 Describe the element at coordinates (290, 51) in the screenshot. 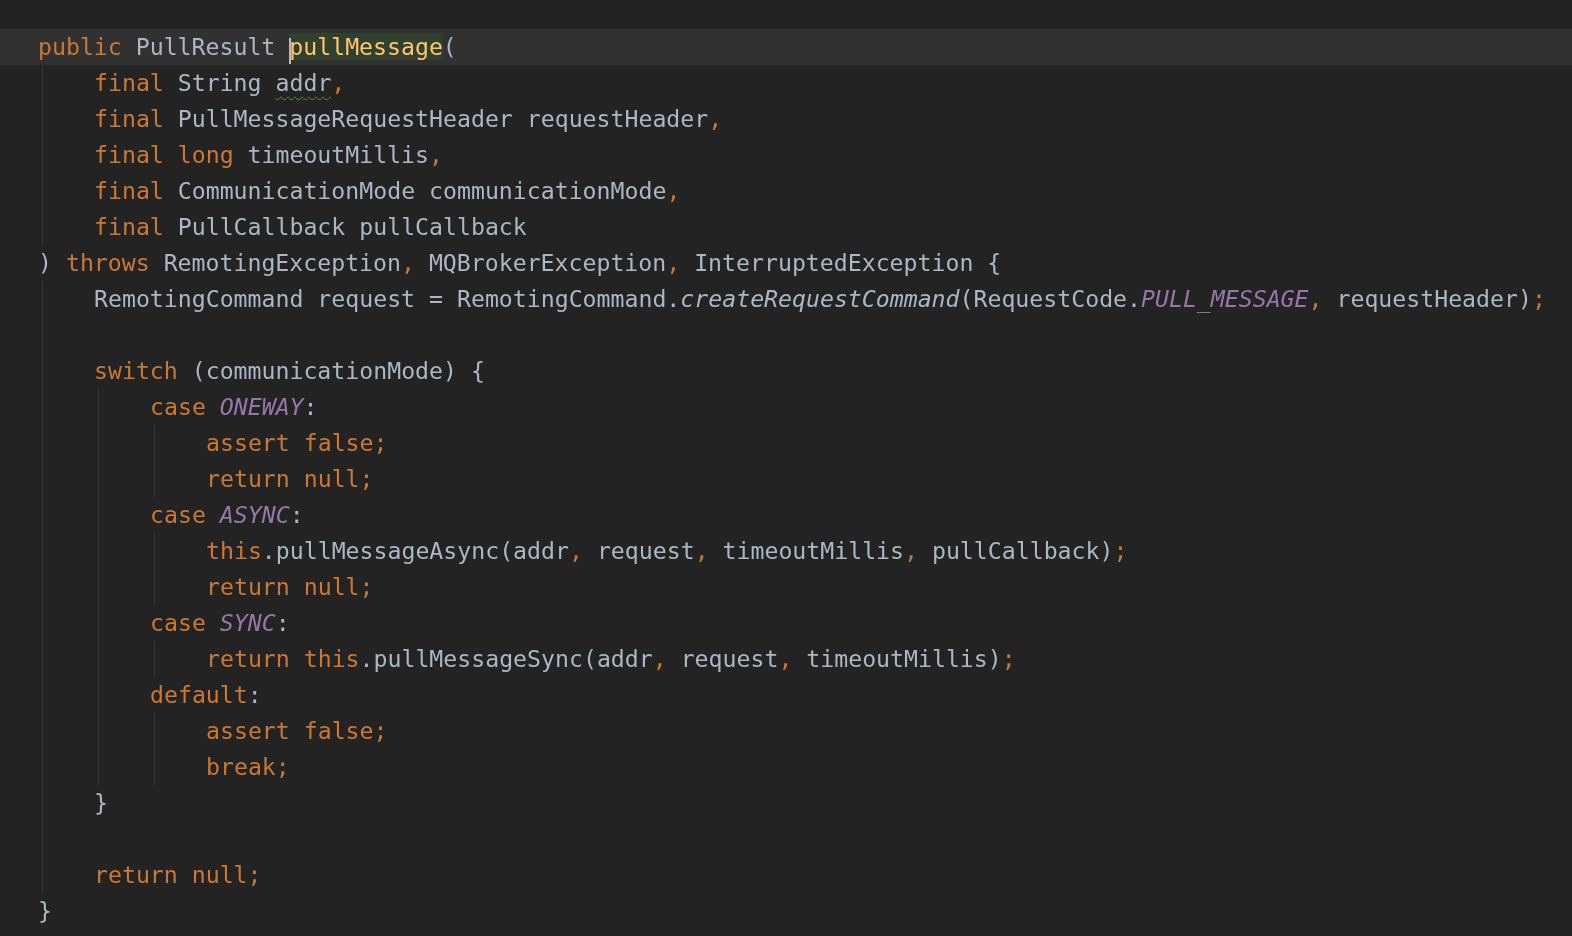

I see `text-cursor` at that location.